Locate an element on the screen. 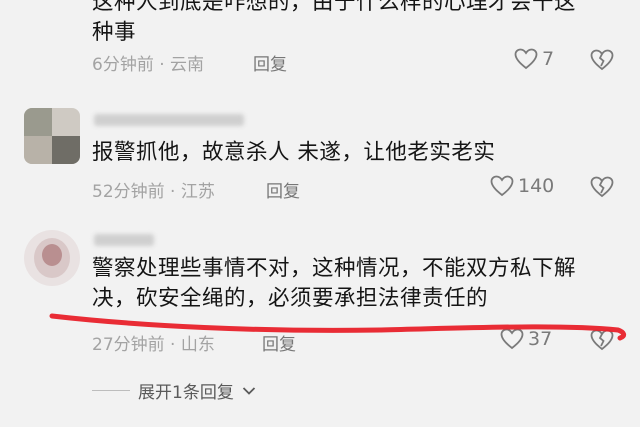 This screenshot has height=427, width=640. comment-2-reply-button: 回复 is located at coordinates (283, 189).